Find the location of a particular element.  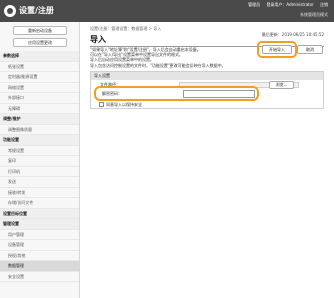

section-title: 导入设置 is located at coordinates (207, 76).